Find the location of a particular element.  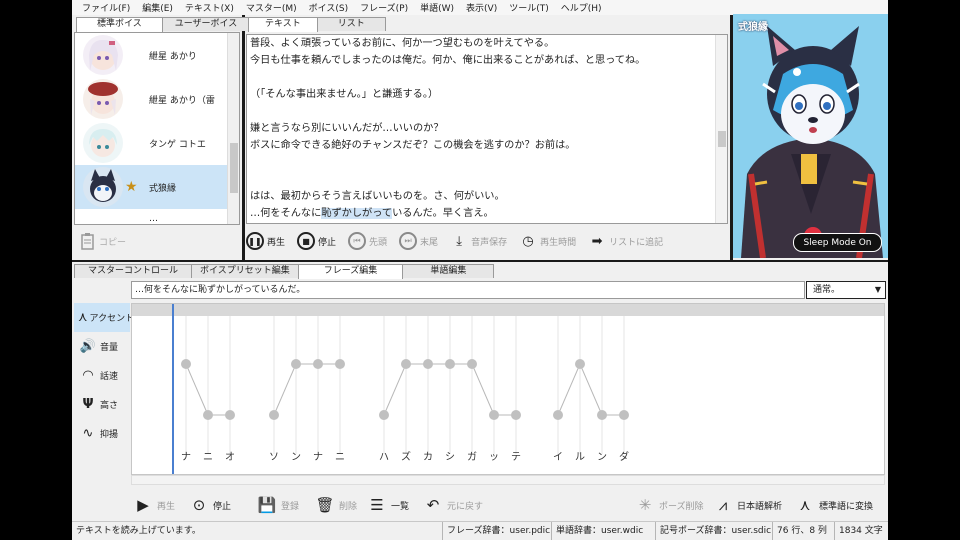

go-to-start-button: ⏮ 先頭 is located at coordinates (367, 241).